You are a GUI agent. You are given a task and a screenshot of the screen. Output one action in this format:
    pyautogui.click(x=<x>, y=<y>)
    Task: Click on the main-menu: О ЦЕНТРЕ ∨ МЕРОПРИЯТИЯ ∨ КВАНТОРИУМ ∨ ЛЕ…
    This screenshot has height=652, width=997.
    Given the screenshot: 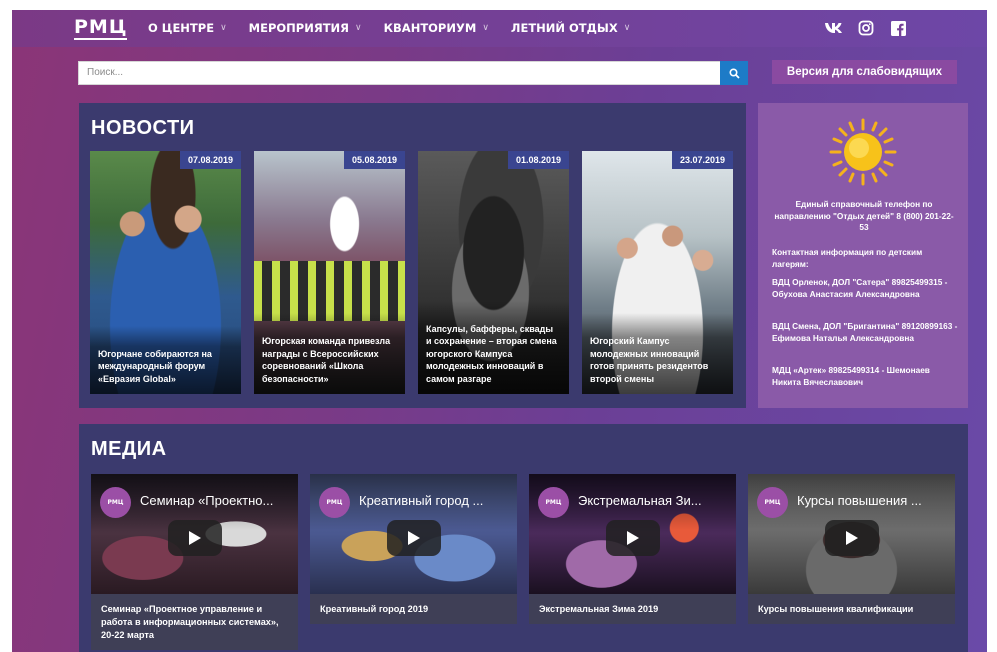 What is the action you would take?
    pyautogui.click(x=400, y=28)
    